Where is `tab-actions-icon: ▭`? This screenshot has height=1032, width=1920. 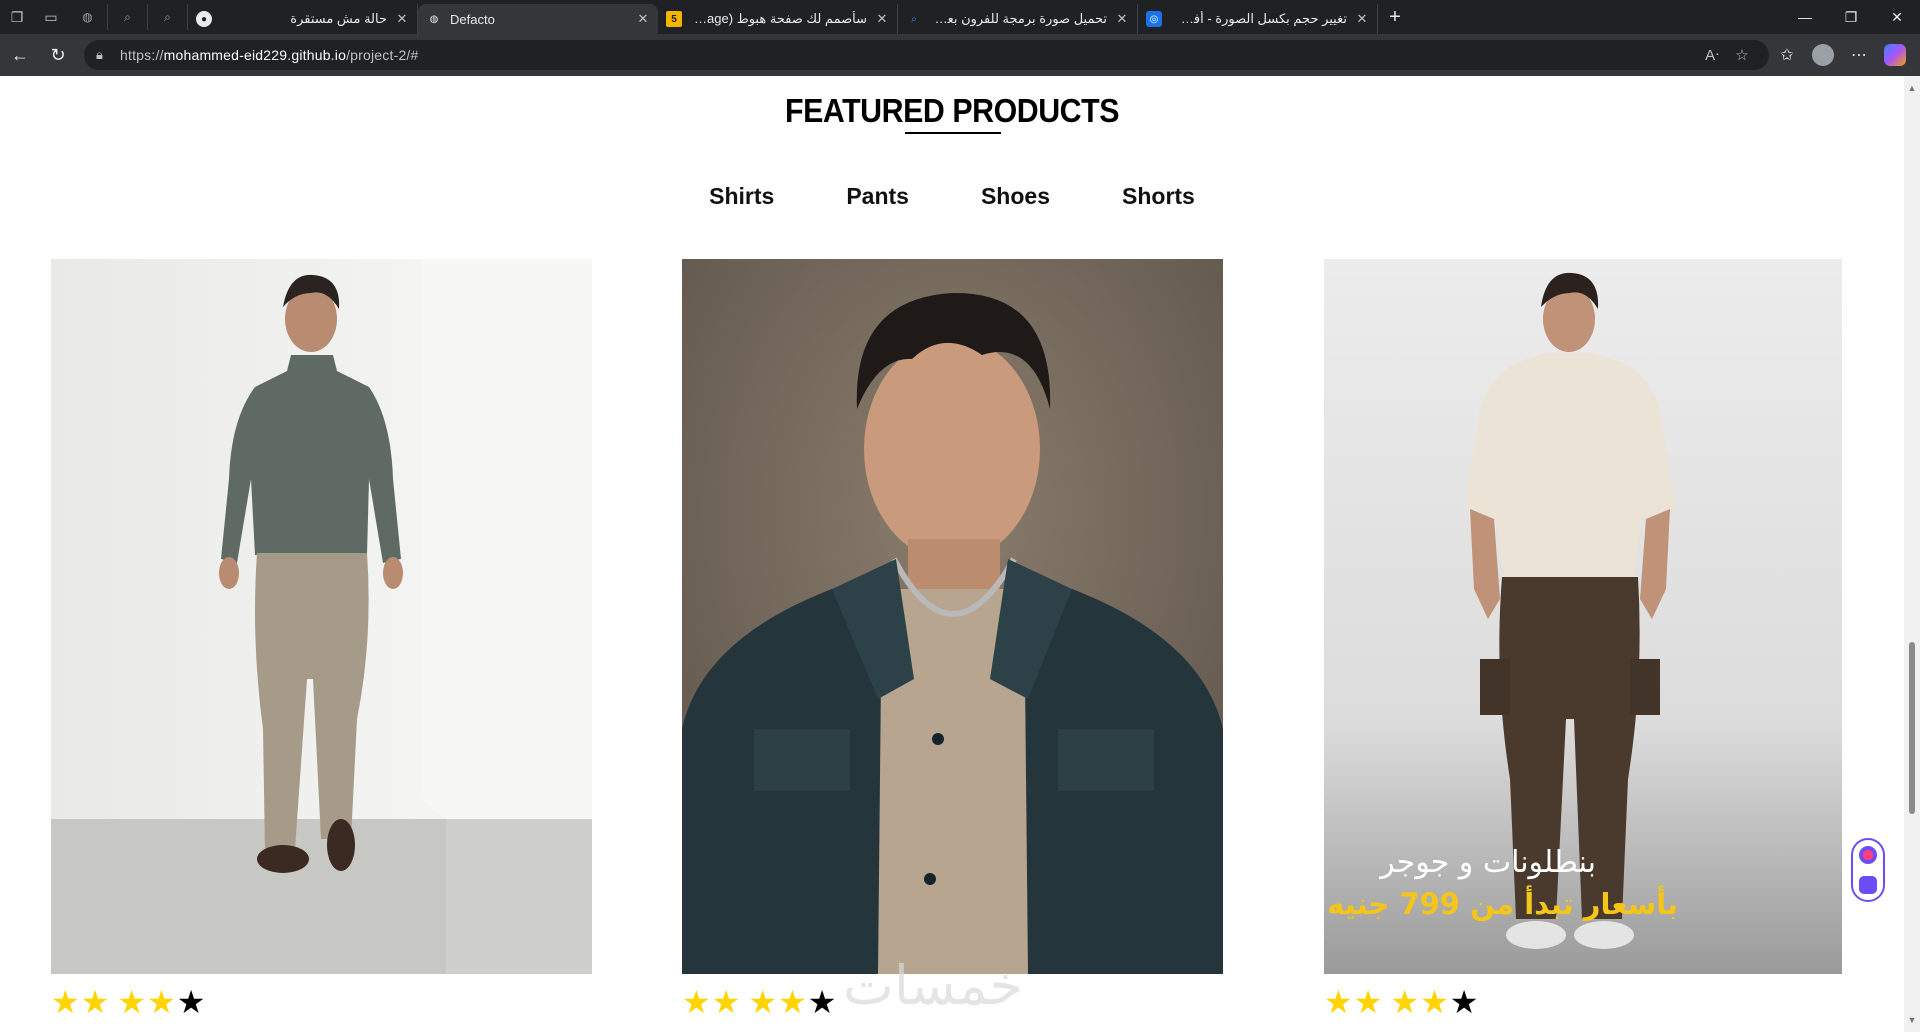 tab-actions-icon: ▭ is located at coordinates (51, 17).